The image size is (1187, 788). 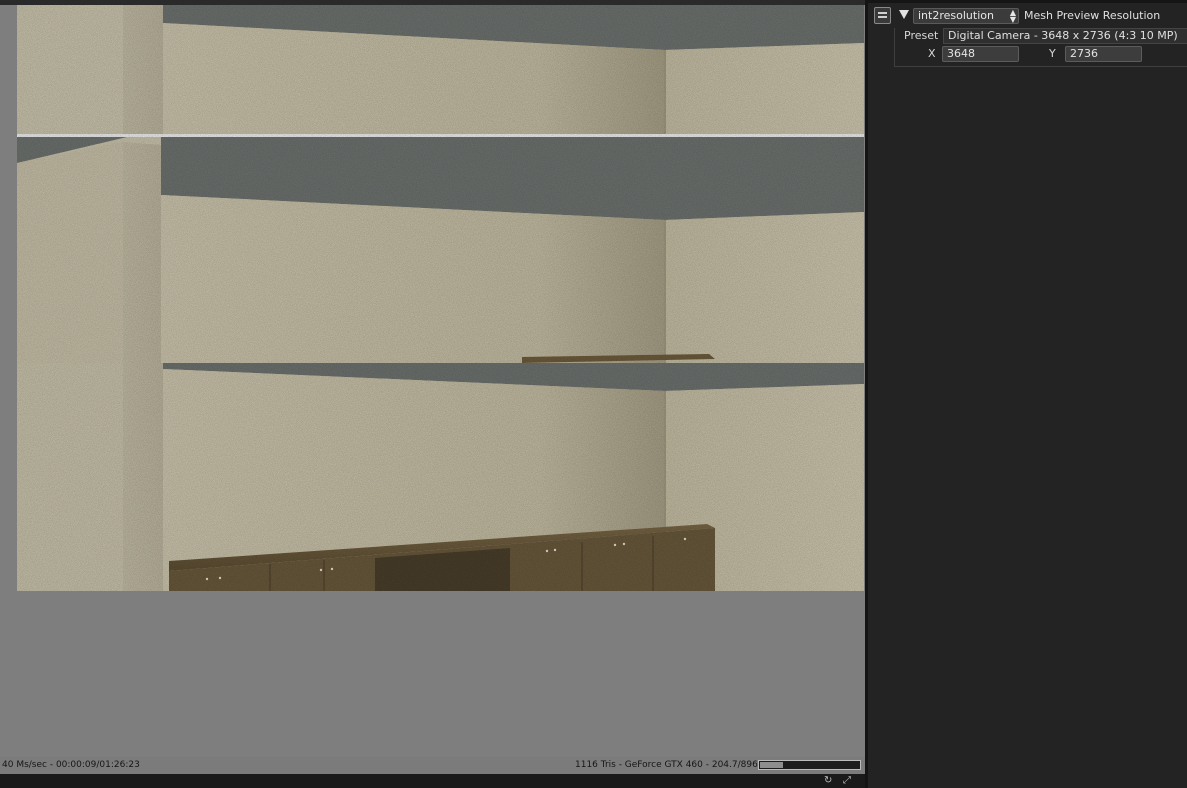 What do you see at coordinates (904, 14) in the screenshot?
I see `collapse-triangle-icon` at bounding box center [904, 14].